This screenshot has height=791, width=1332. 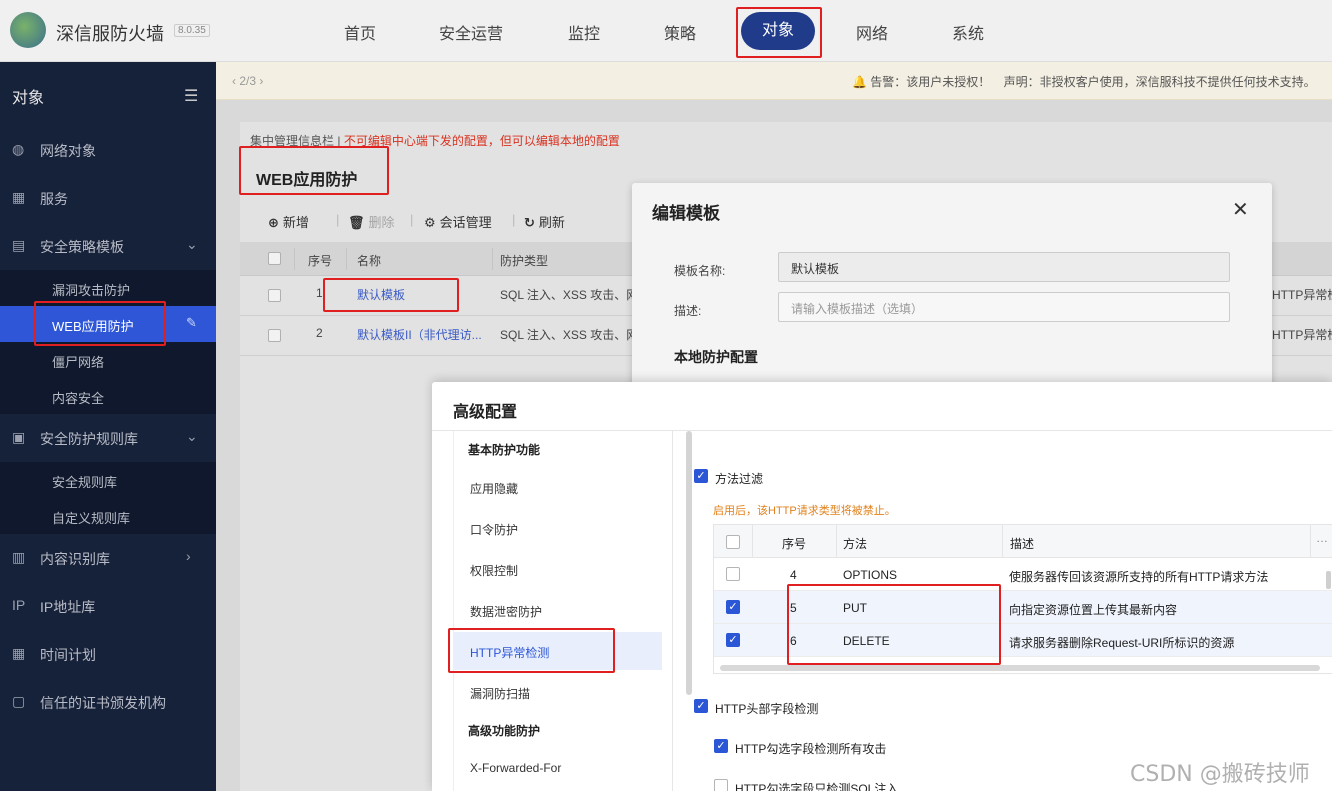 What do you see at coordinates (1328, 580) in the screenshot?
I see `vertical-scrollbar` at bounding box center [1328, 580].